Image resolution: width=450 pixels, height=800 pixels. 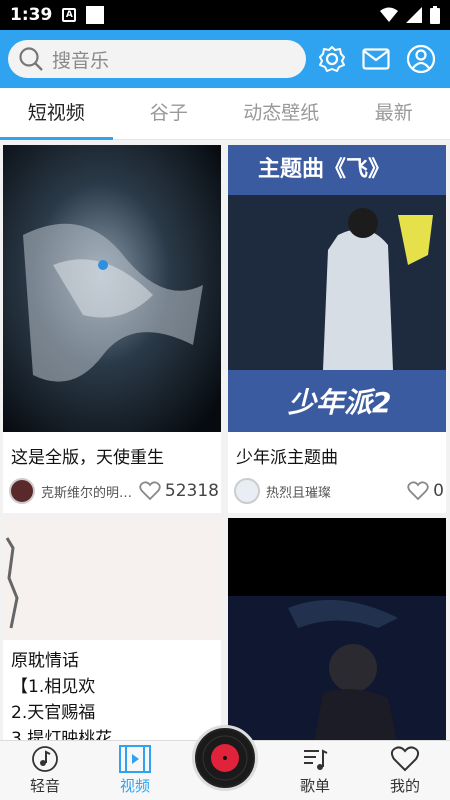 What do you see at coordinates (53, 713) in the screenshot?
I see `card-title-line: 2.天官赐福` at bounding box center [53, 713].